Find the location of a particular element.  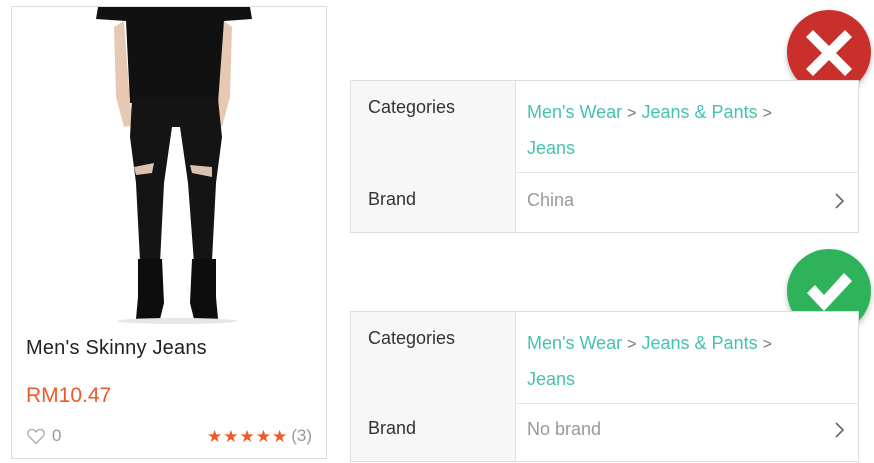

rating: ★ ★ ★ ★ ★ (3) is located at coordinates (259, 436).